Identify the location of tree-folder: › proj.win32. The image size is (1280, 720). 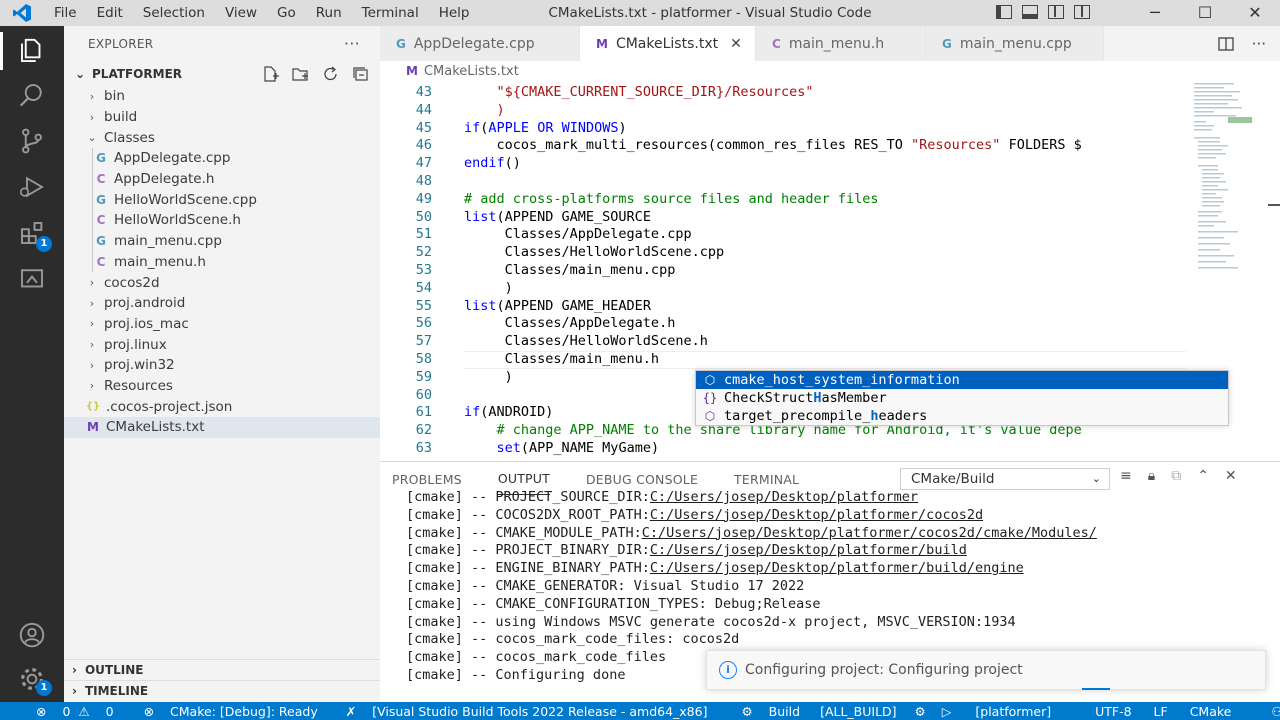
(222, 365).